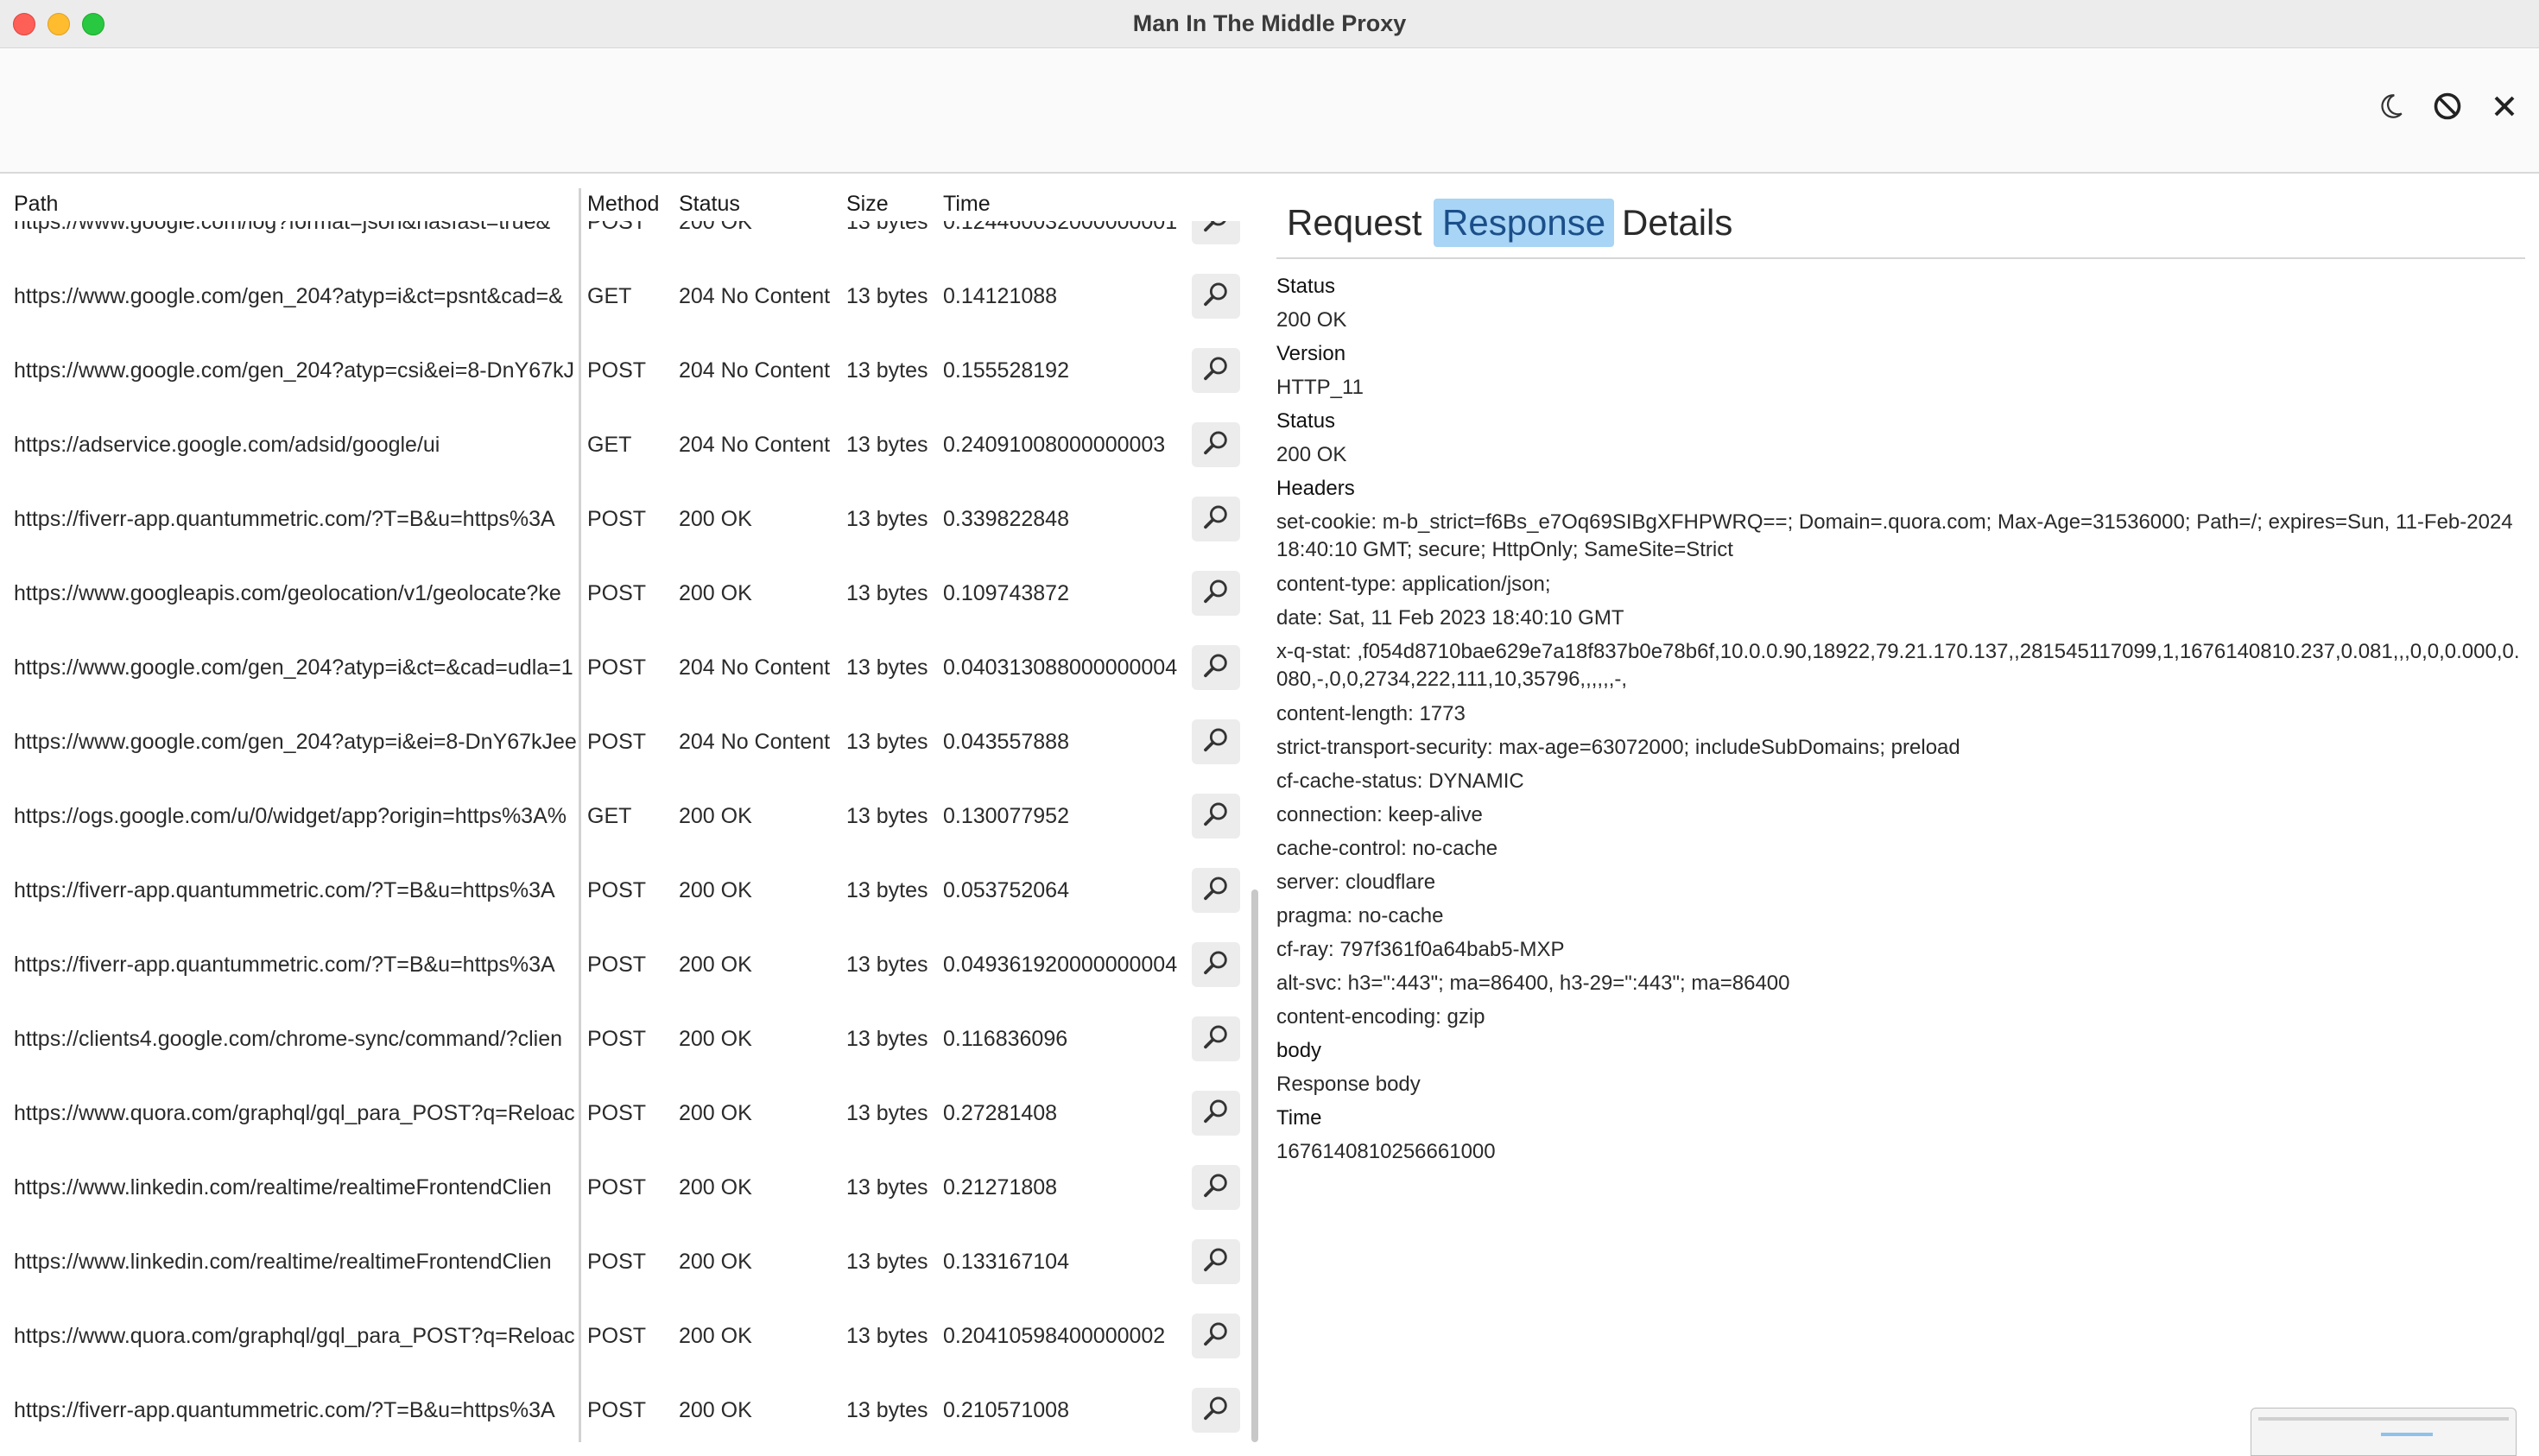  What do you see at coordinates (1054, 1336) in the screenshot?
I see `cell-time: 0.20410598400000002` at bounding box center [1054, 1336].